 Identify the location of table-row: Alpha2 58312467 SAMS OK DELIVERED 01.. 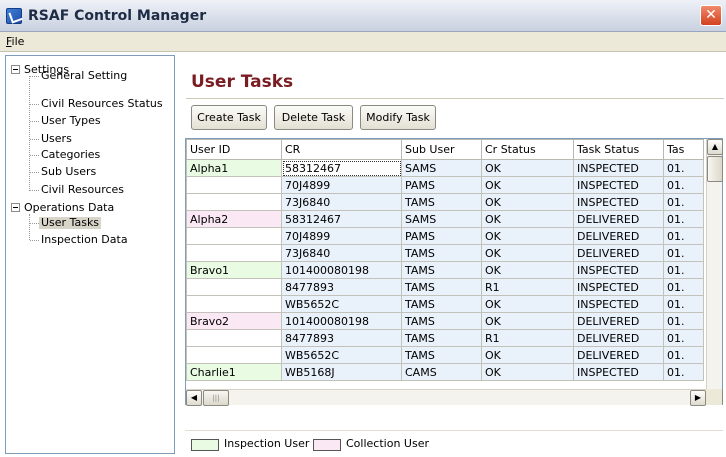
(445, 219).